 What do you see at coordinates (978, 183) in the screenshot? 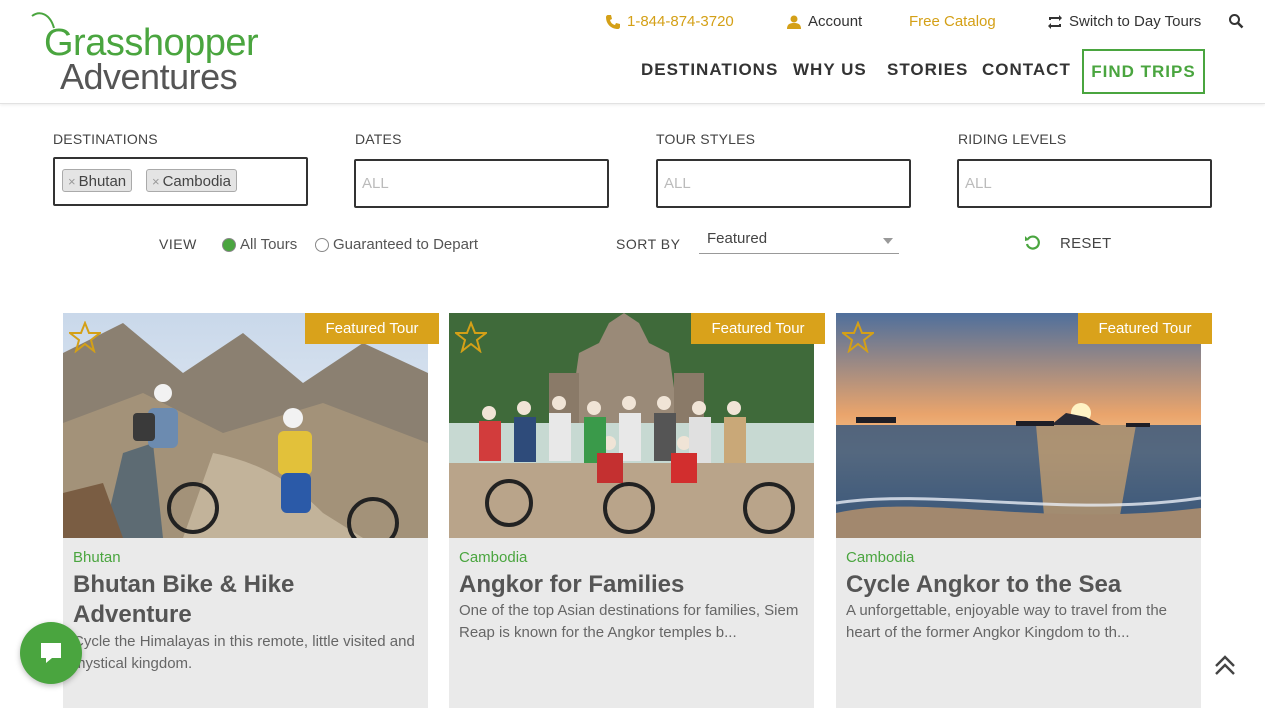
I see `riding-levels-placeholder: ALL` at bounding box center [978, 183].